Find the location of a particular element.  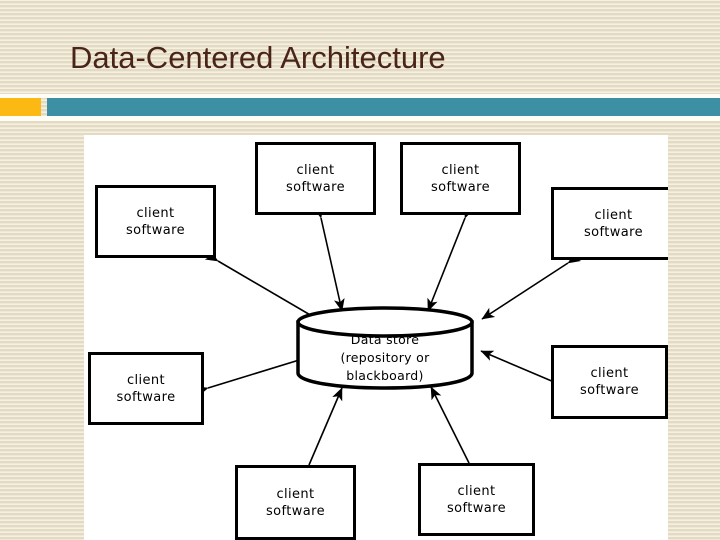

page-title: Data-Centered Architecture is located at coordinates (258, 57).